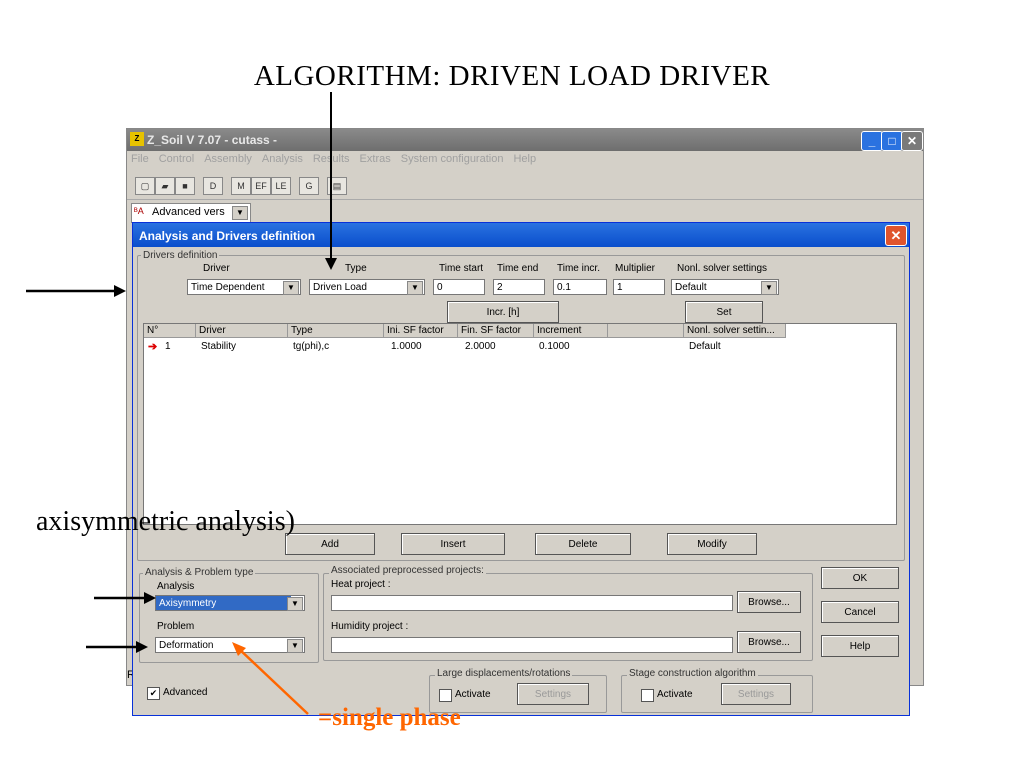 Image resolution: width=1024 pixels, height=768 pixels. What do you see at coordinates (331, 181) in the screenshot?
I see `arrow-down-icon` at bounding box center [331, 181].